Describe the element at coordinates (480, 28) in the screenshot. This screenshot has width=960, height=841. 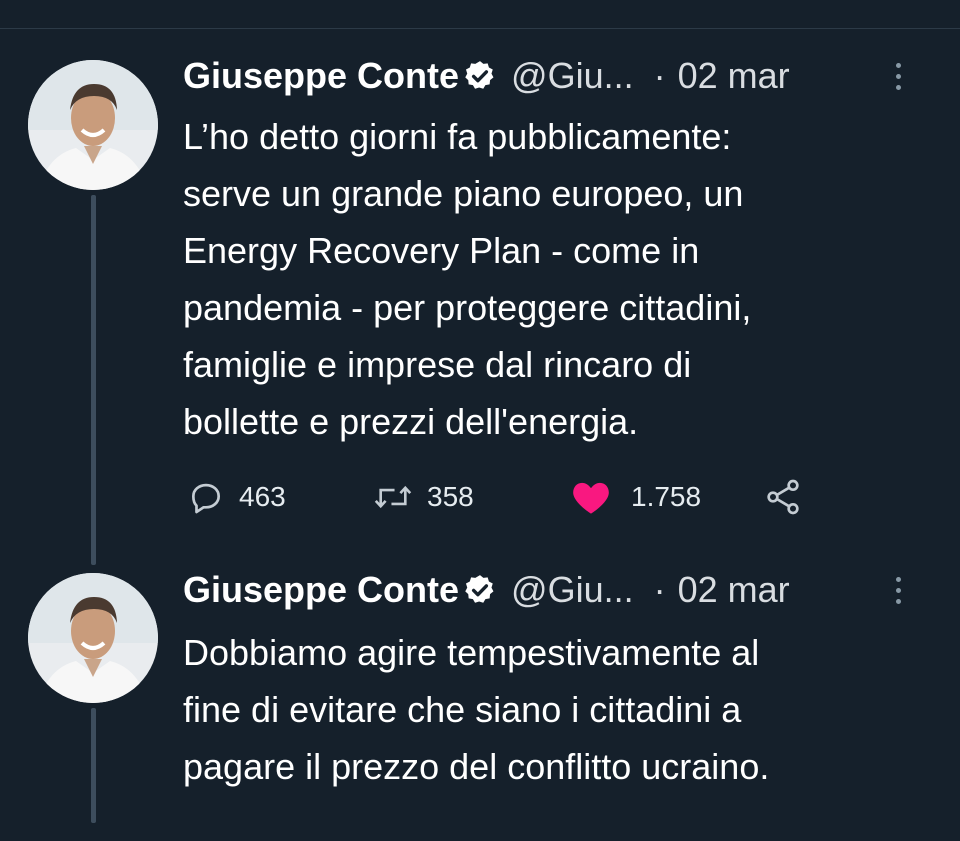
I see `timeline-divider` at that location.